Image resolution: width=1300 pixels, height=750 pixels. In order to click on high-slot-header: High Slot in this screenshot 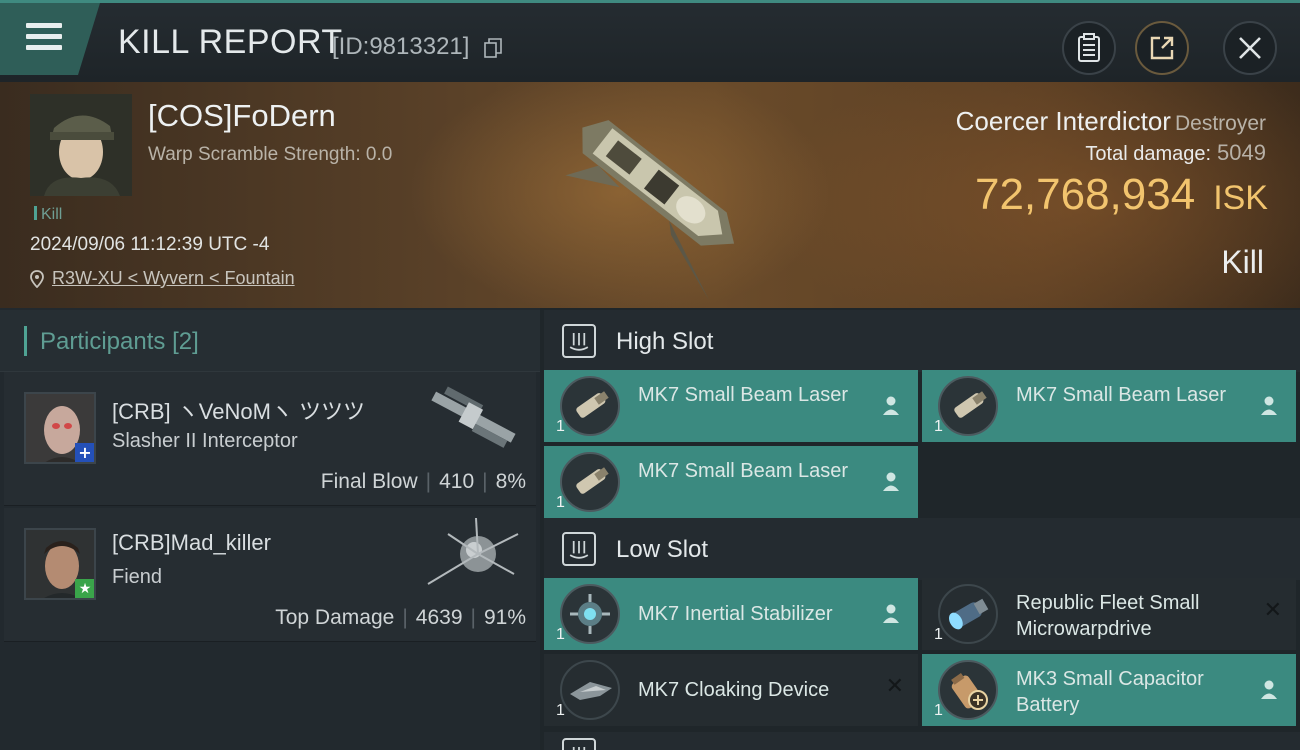, I will do `click(922, 341)`.